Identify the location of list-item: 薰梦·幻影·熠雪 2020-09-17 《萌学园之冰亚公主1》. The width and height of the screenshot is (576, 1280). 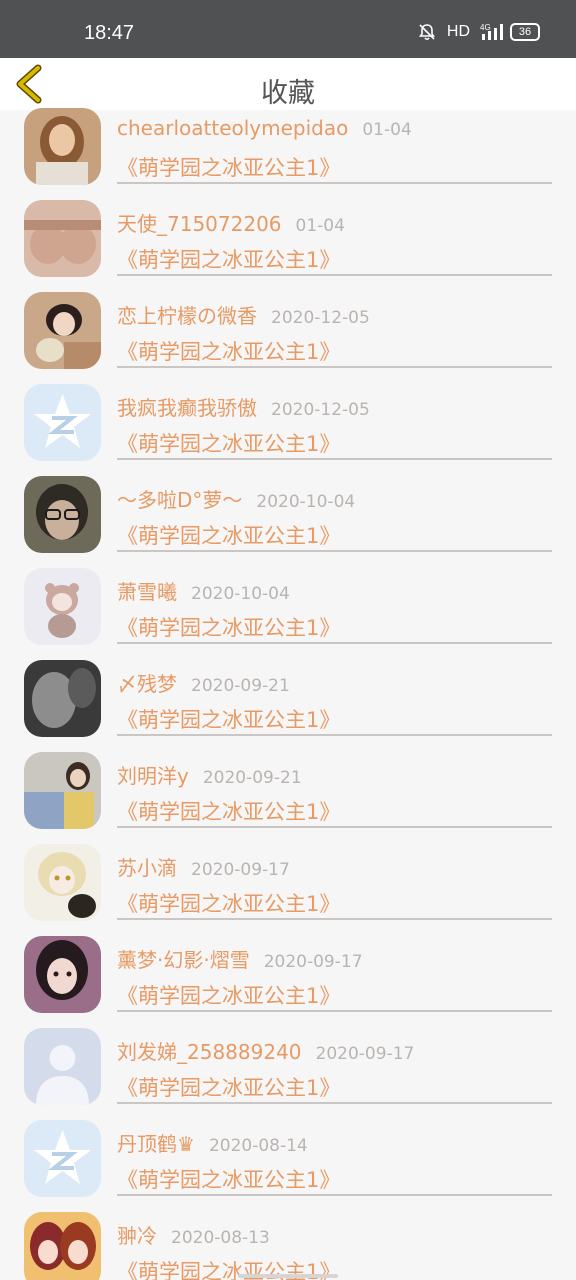
(288, 980).